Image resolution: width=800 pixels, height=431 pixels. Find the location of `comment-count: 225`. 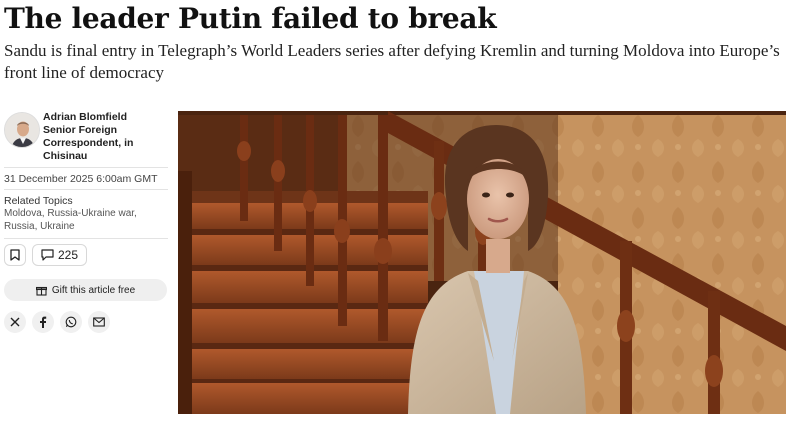

comment-count: 225 is located at coordinates (68, 255).